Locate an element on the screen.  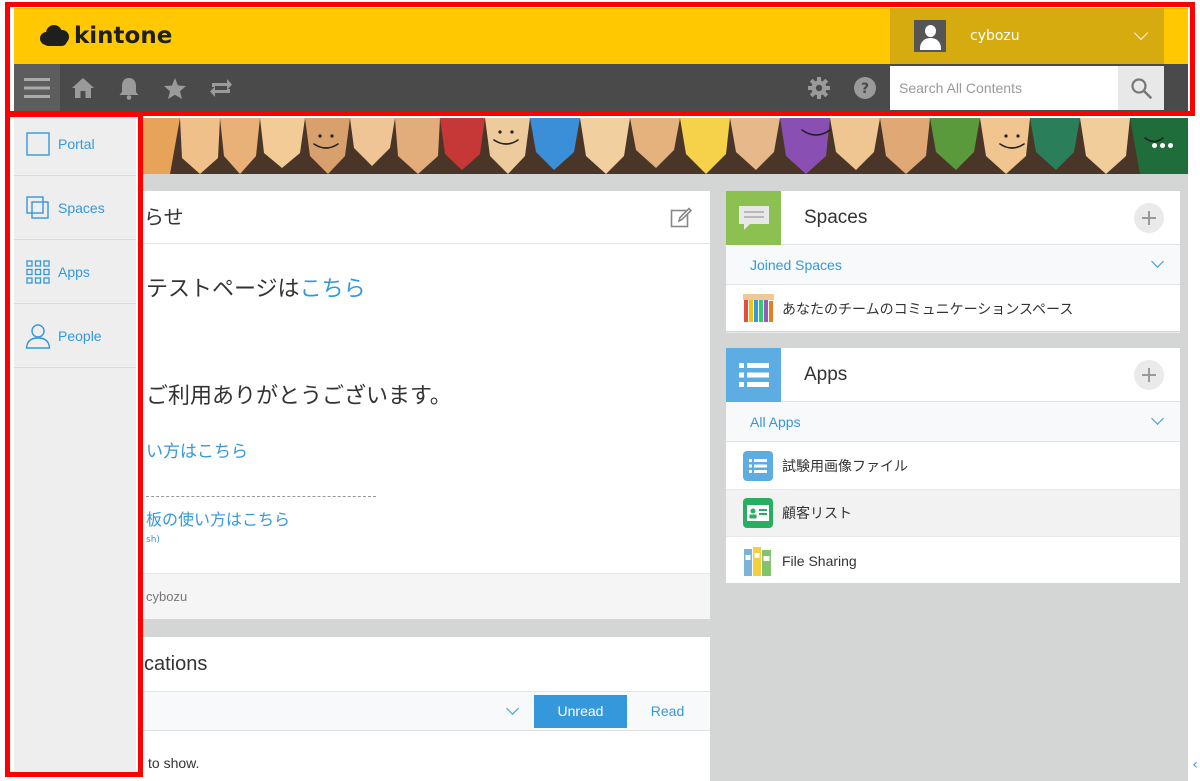
spaces-title: Spaces is located at coordinates (836, 217).